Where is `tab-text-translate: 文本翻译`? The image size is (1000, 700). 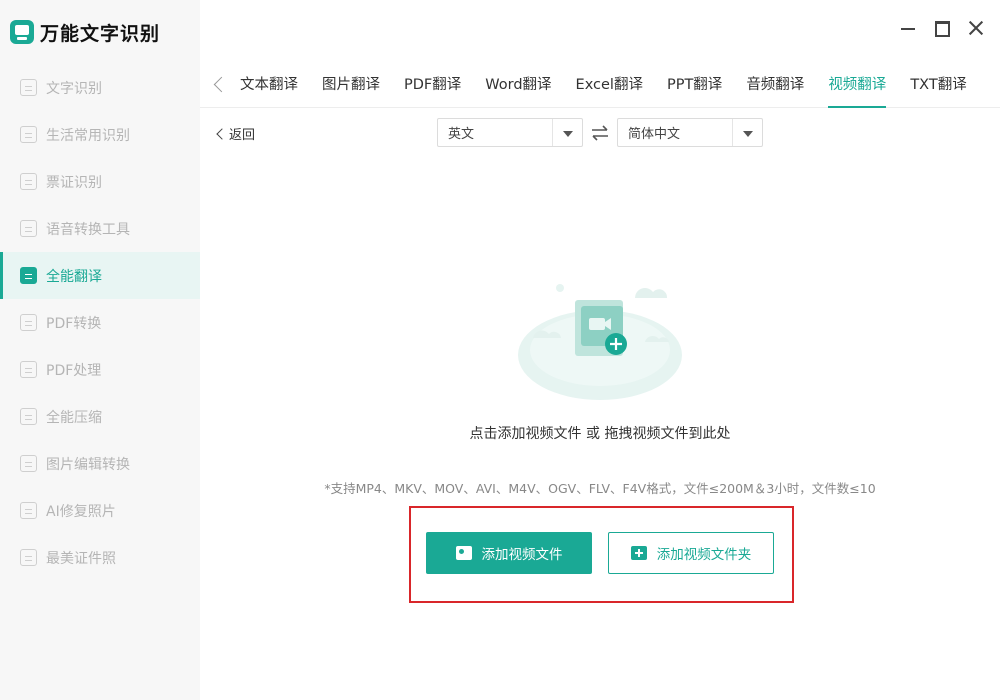 tab-text-translate: 文本翻译 is located at coordinates (269, 86).